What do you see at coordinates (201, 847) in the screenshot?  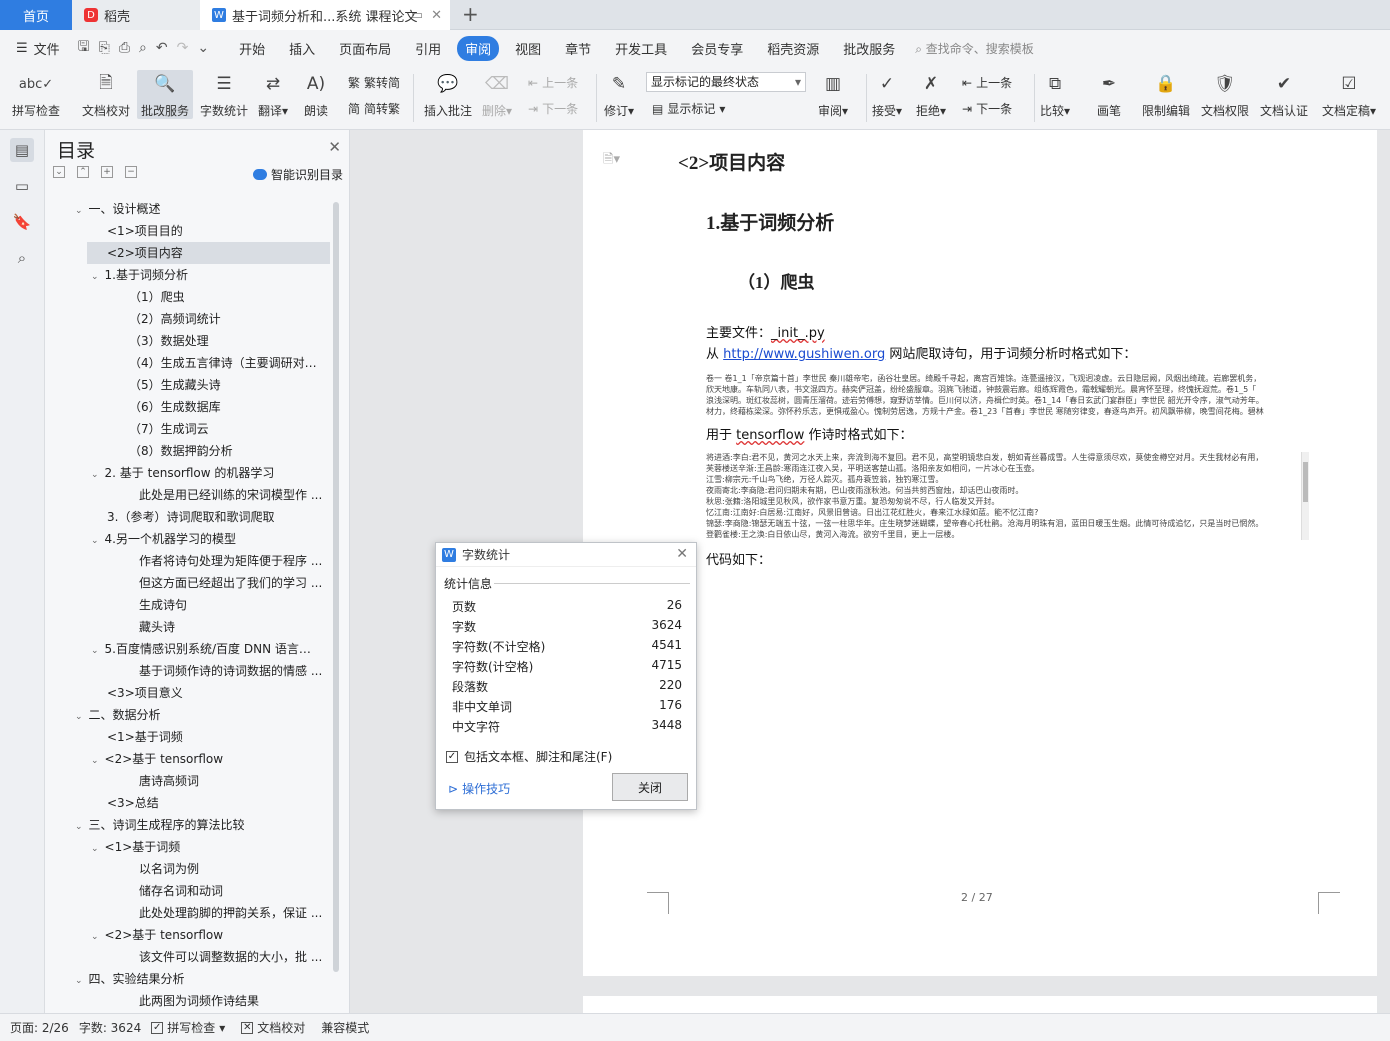 I see `toc-item: ⌄ <1>基于词频` at bounding box center [201, 847].